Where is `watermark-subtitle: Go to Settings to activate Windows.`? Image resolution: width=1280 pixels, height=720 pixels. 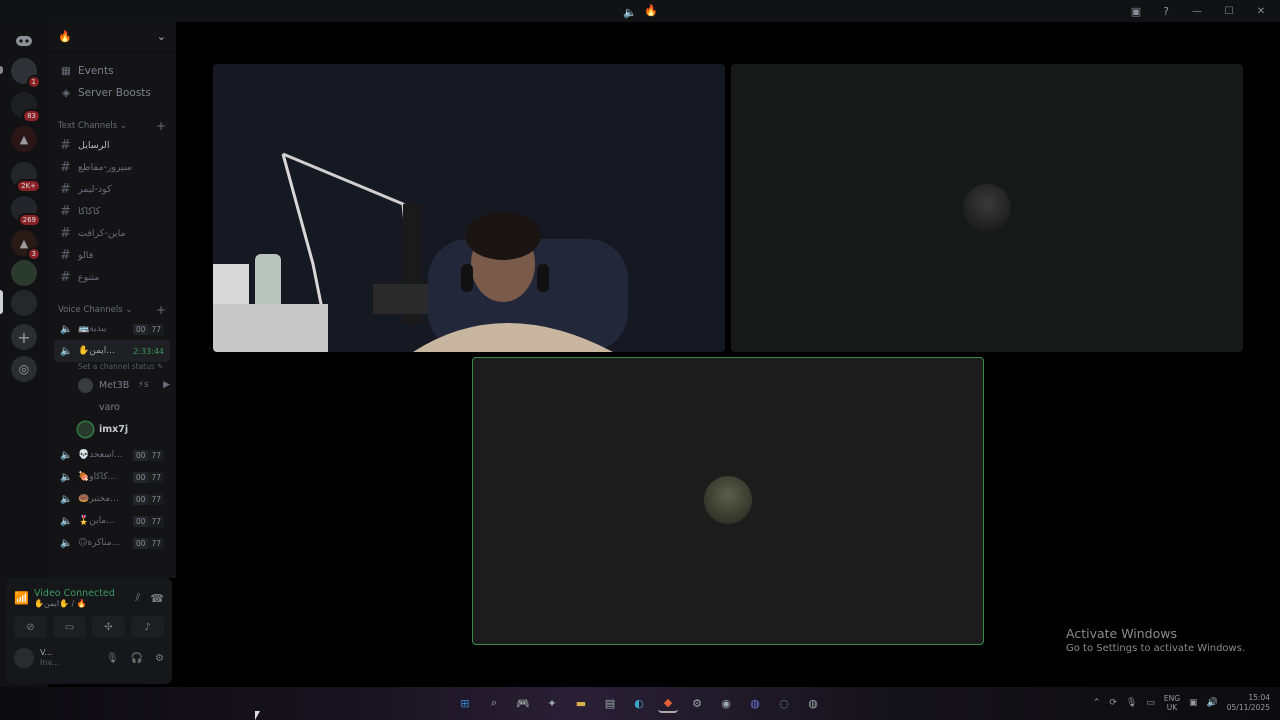
watermark-subtitle: Go to Settings to activate Windows. is located at coordinates (1156, 648).